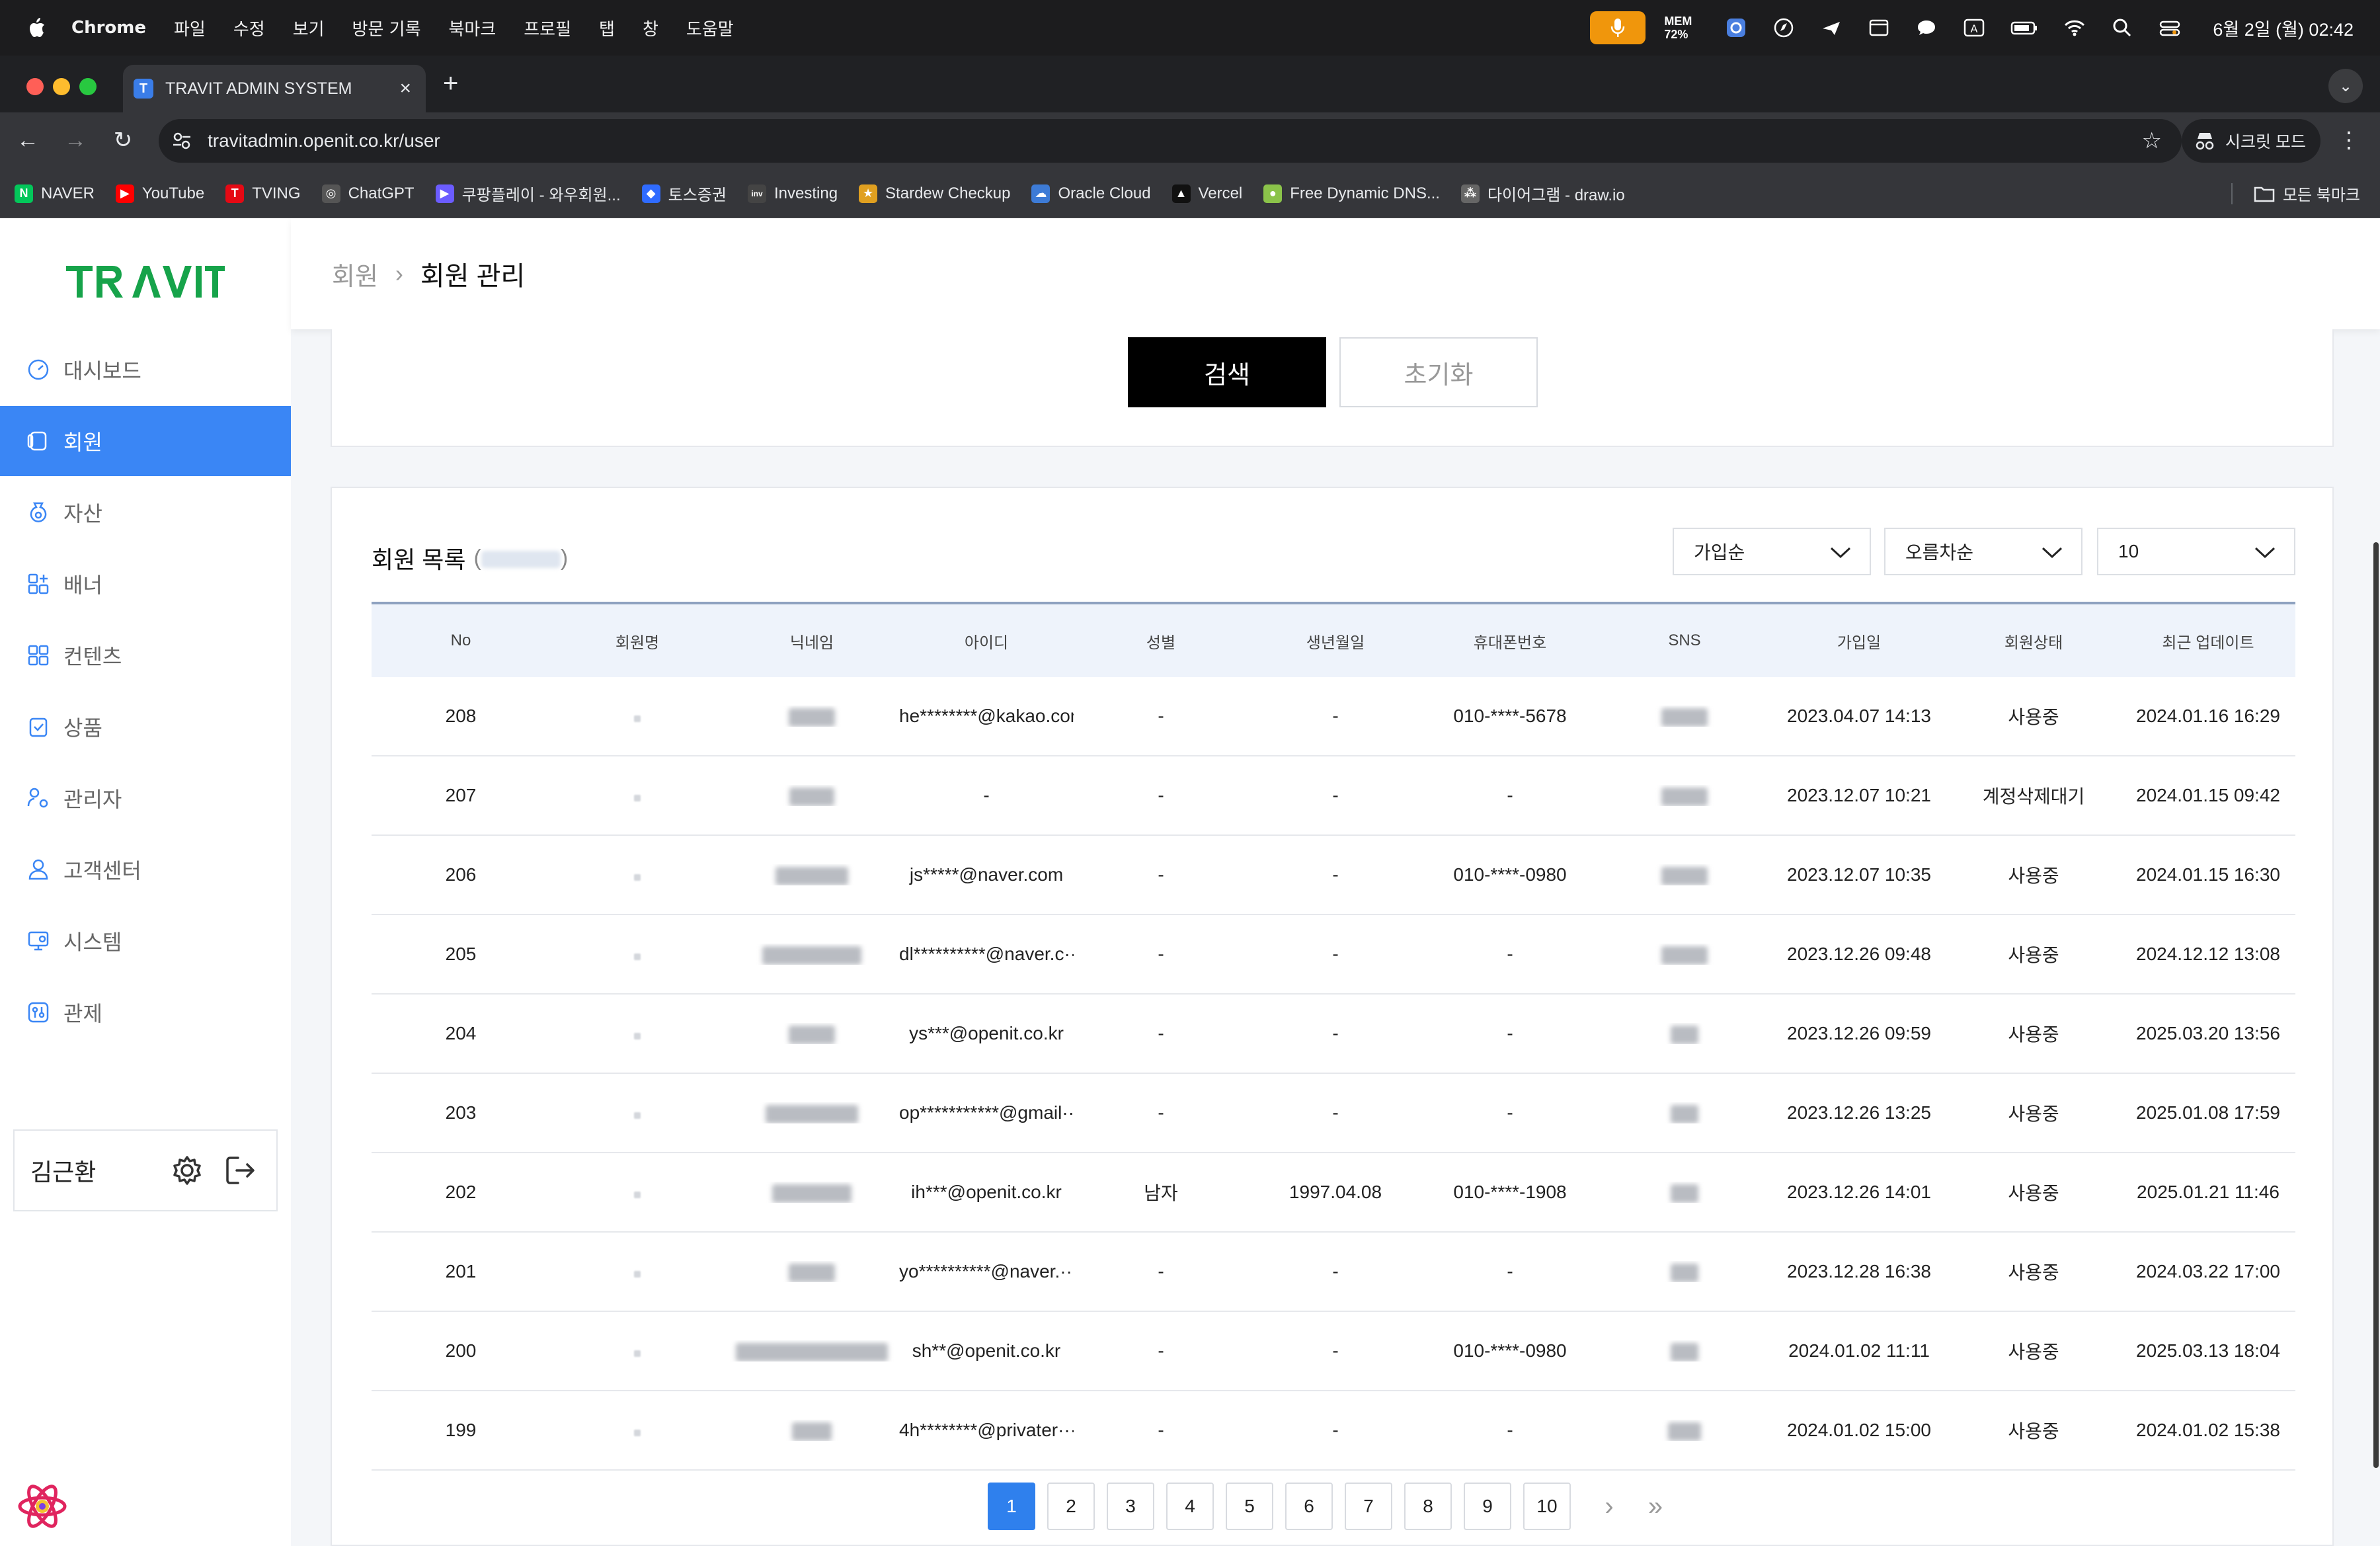  I want to click on bookmark-item: ▶ YouTube, so click(160, 193).